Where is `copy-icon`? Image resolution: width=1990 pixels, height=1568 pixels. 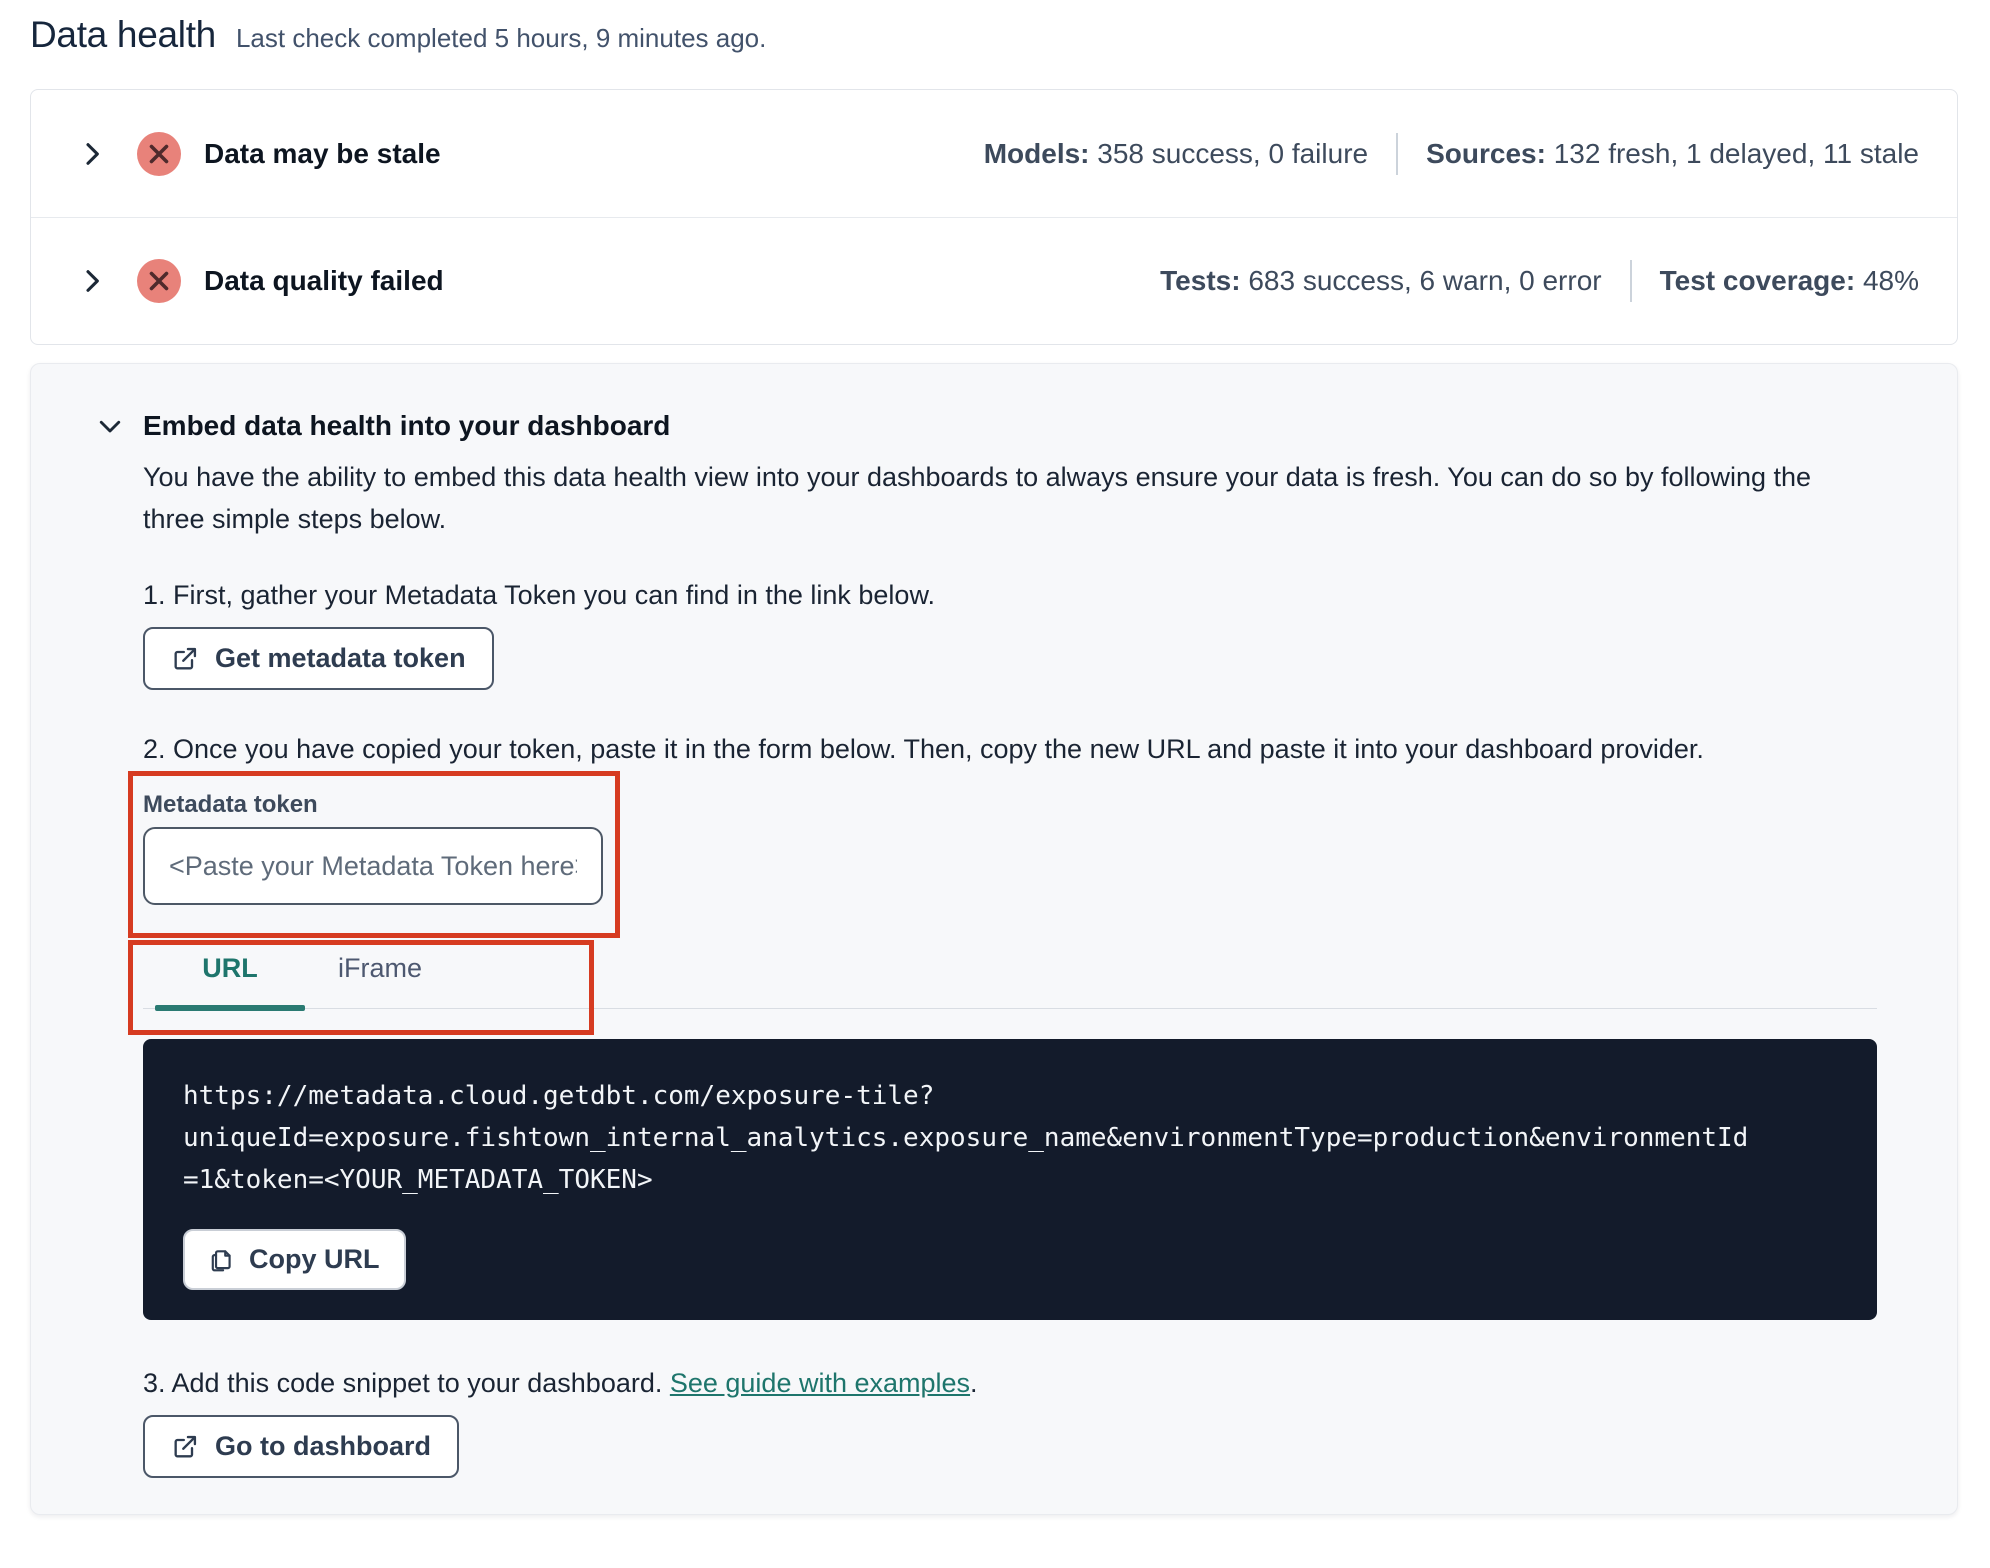 copy-icon is located at coordinates (222, 1260).